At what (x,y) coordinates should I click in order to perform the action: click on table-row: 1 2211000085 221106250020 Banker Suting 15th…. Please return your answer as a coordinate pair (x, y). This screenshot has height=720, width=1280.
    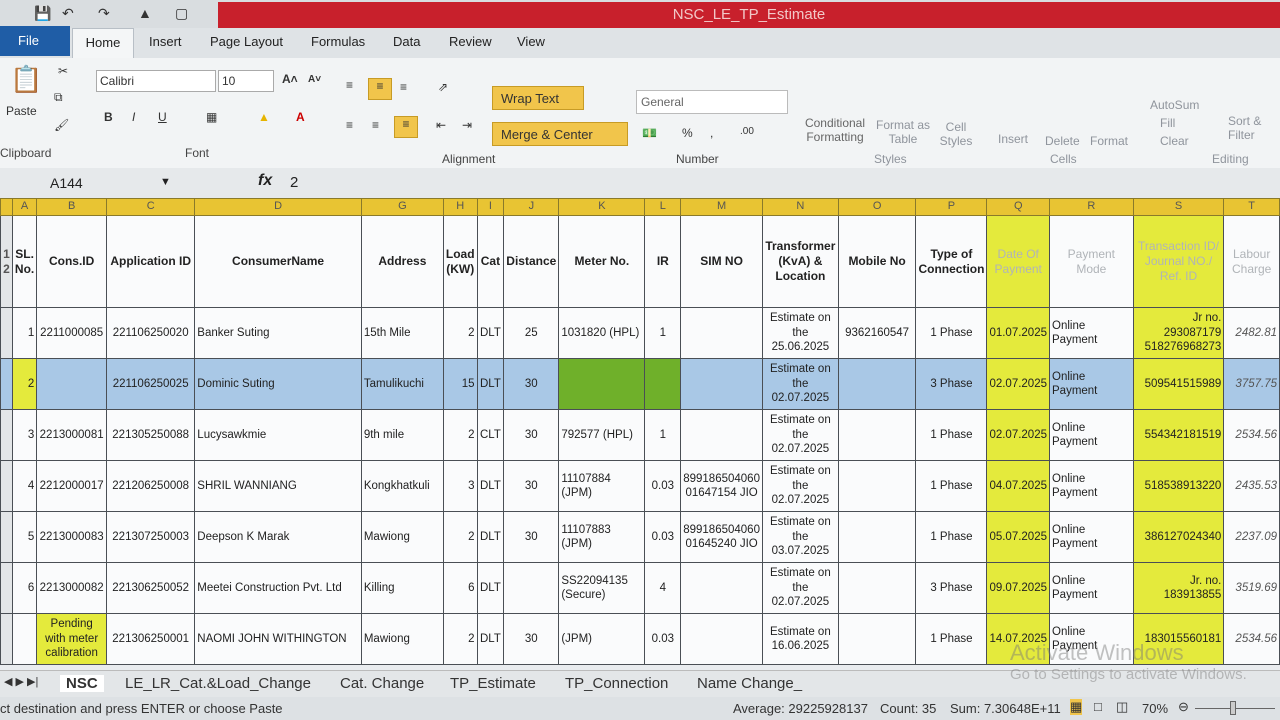
    Looking at the image, I should click on (640, 333).